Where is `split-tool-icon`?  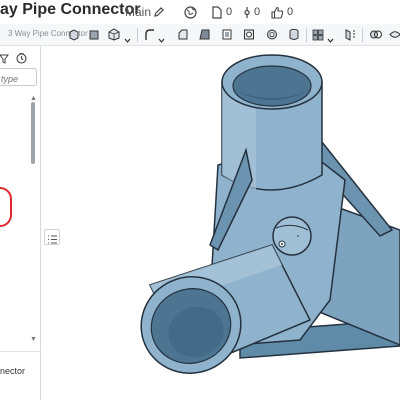 split-tool-icon is located at coordinates (394, 34).